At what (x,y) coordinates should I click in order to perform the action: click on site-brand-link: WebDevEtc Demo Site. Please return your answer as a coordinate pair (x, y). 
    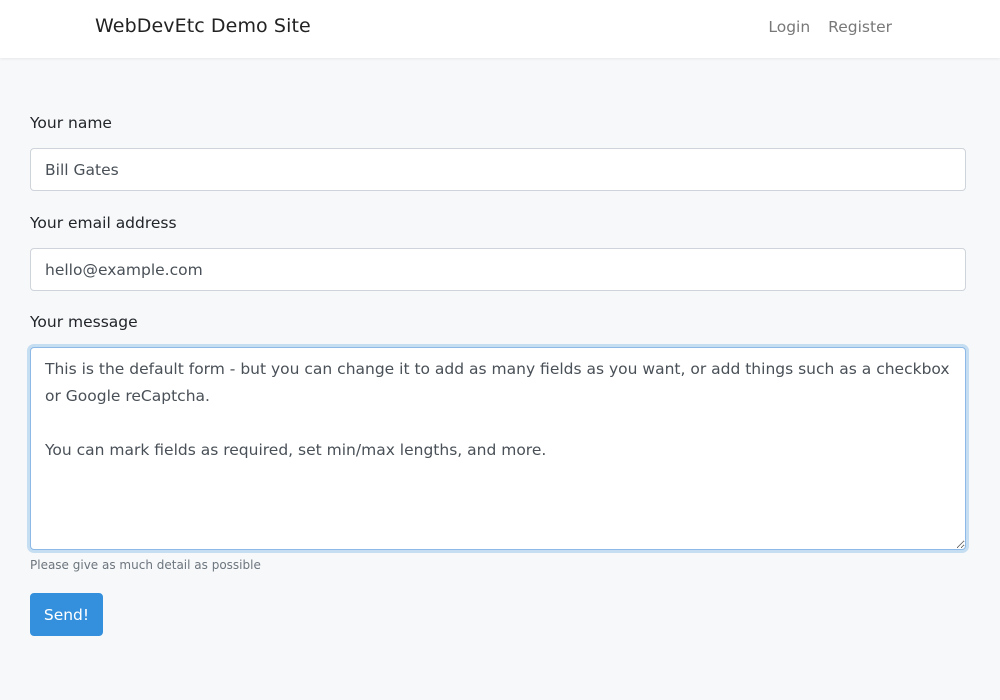
    Looking at the image, I should click on (203, 26).